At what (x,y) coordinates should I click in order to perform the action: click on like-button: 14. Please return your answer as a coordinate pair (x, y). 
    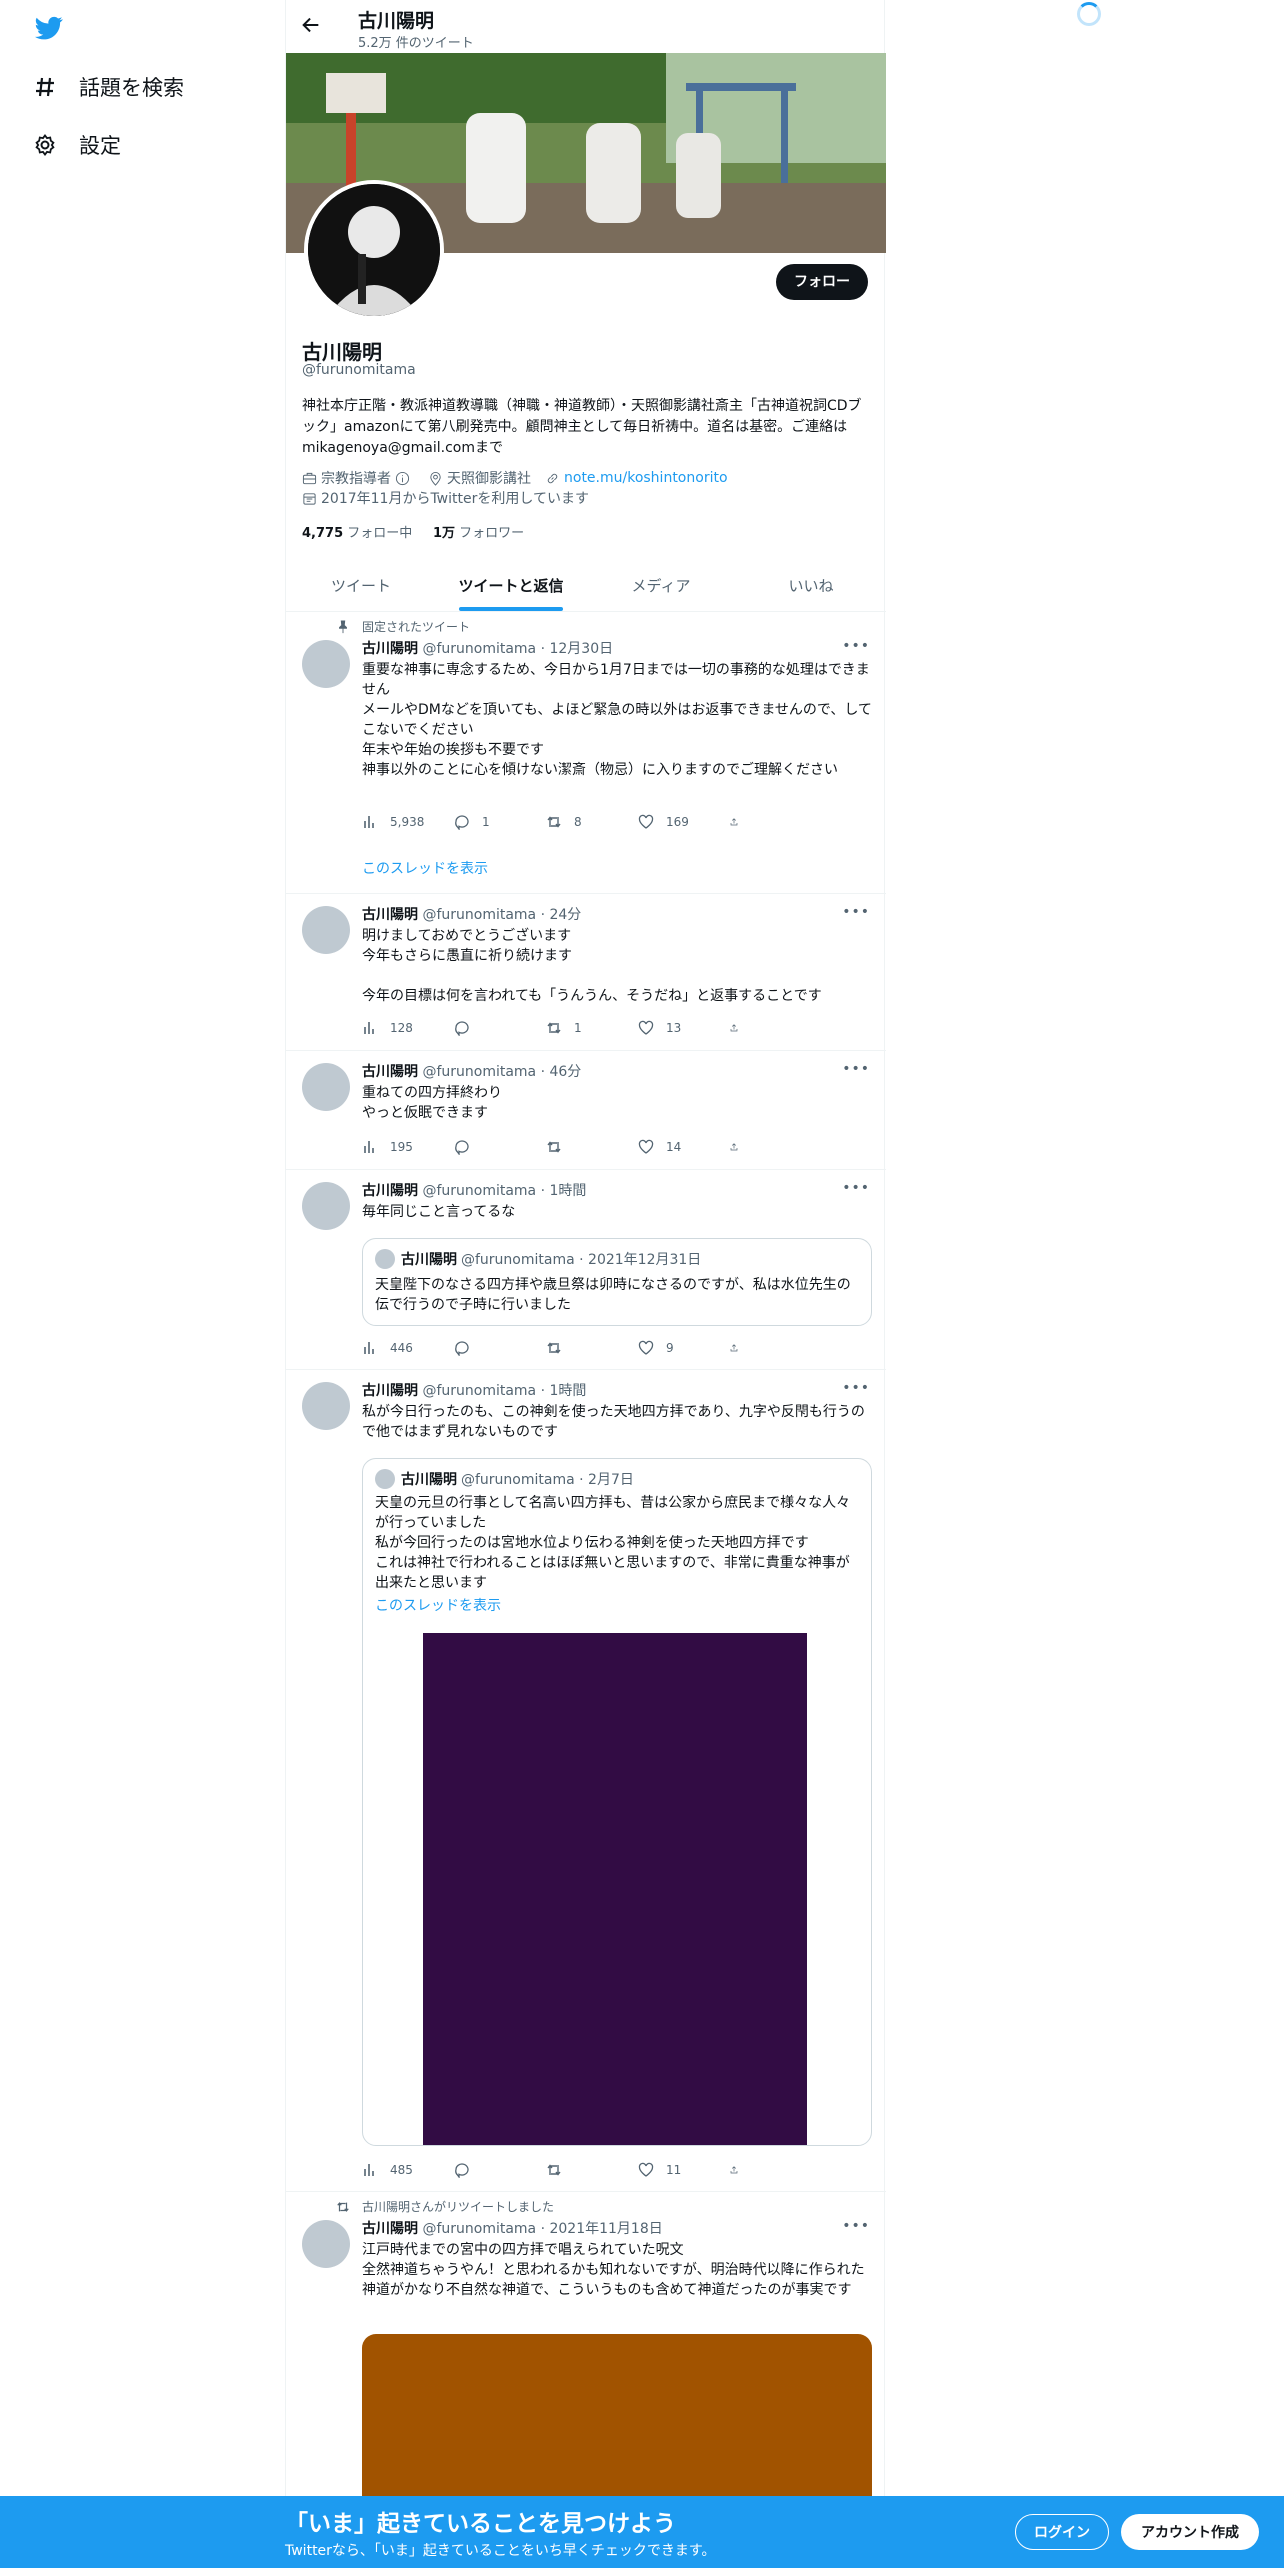
    Looking at the image, I should click on (684, 1147).